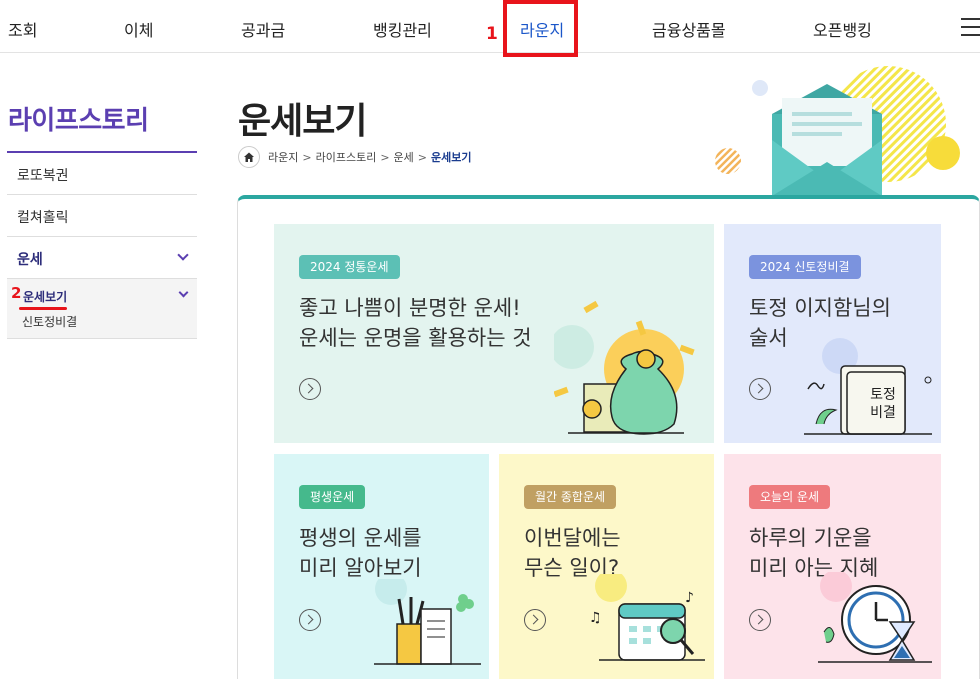 The height and width of the screenshot is (679, 980). Describe the element at coordinates (381, 566) in the screenshot. I see `card-lifetime-fortune: 평생운세 평생의 운세를 미리 알아보기` at that location.